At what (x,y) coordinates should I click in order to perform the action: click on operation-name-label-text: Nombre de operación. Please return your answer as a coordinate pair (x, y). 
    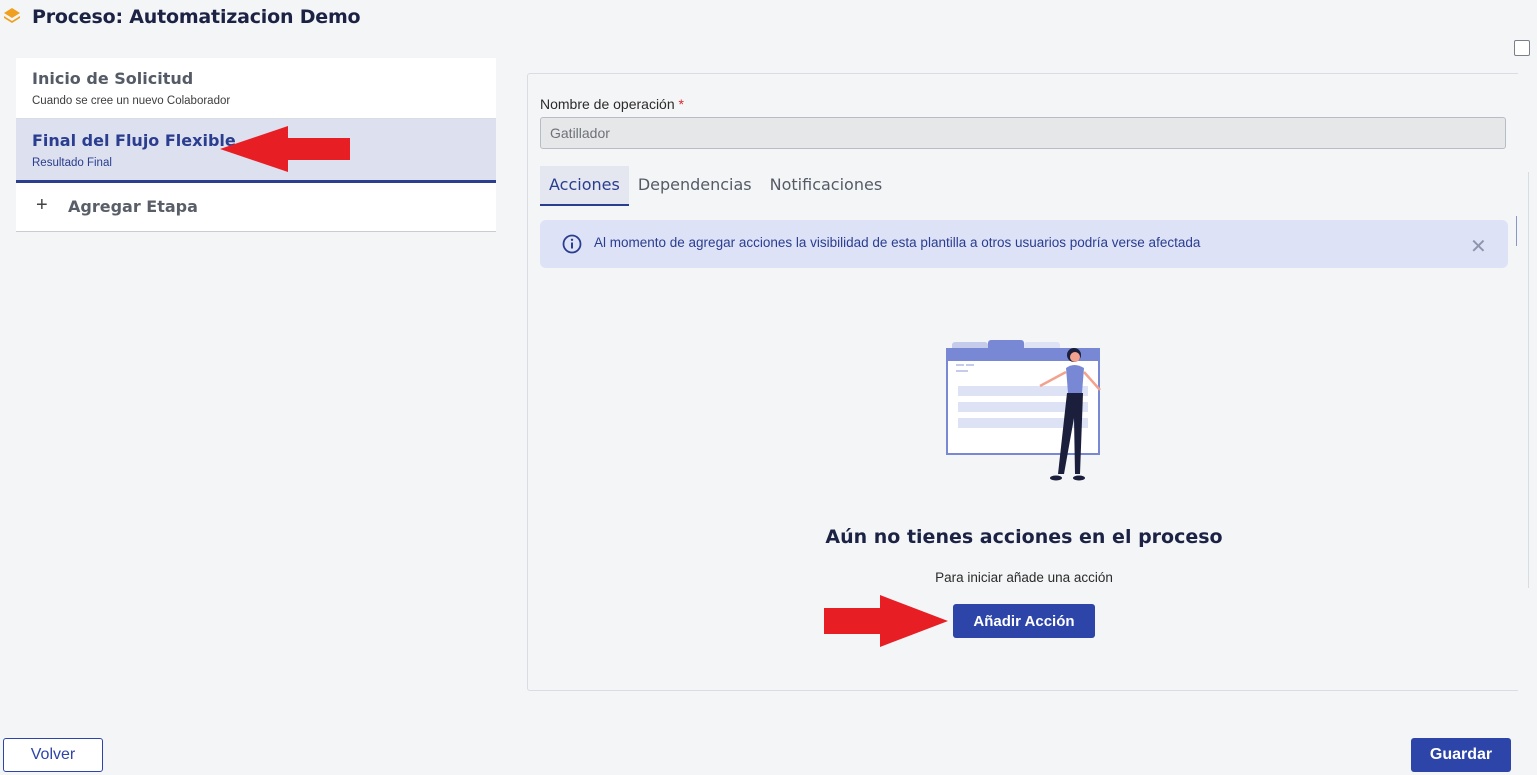
    Looking at the image, I should click on (607, 104).